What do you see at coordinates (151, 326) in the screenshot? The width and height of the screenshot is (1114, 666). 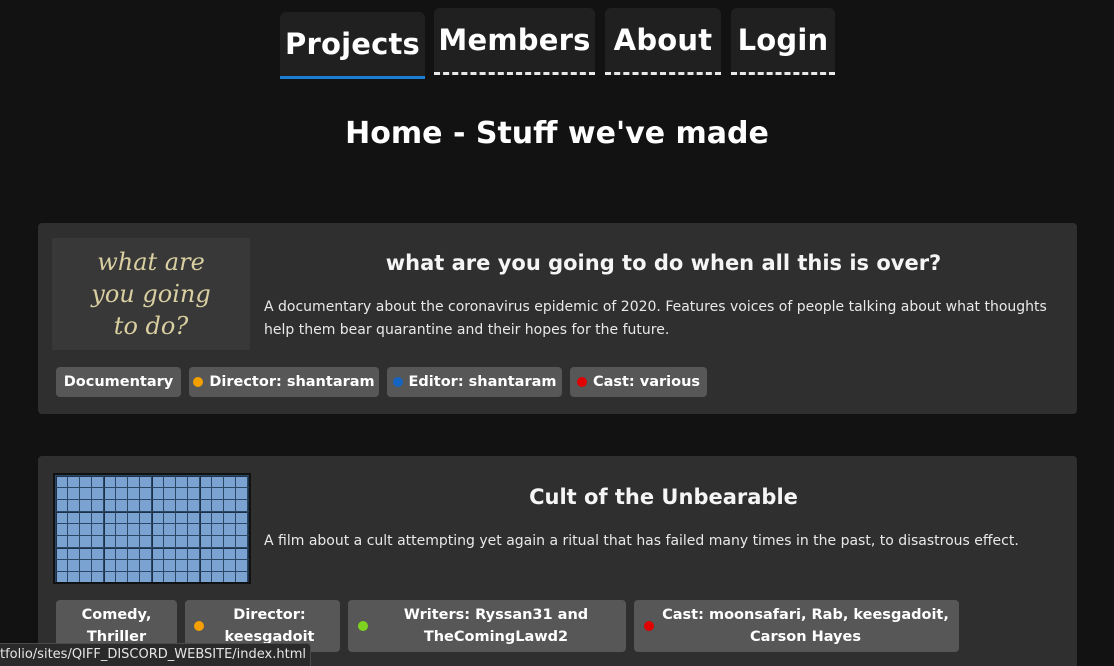 I see `thumbnail-text-line: to do?` at bounding box center [151, 326].